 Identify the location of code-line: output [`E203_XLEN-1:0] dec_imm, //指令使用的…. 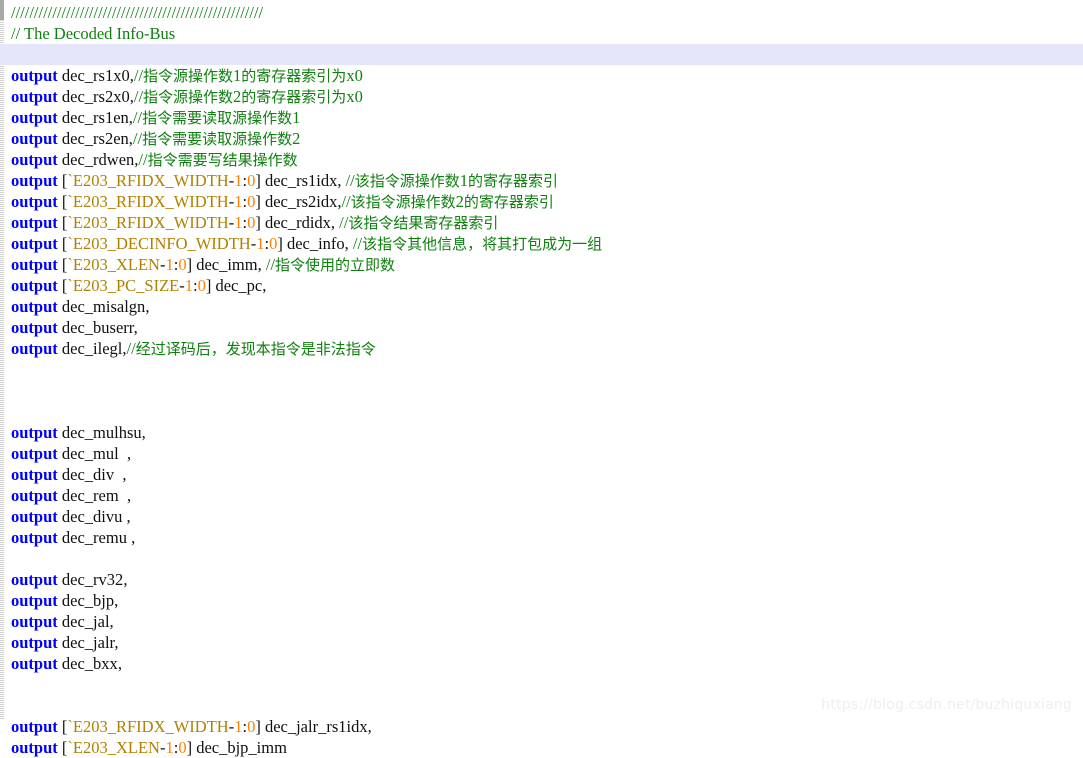
(541, 264).